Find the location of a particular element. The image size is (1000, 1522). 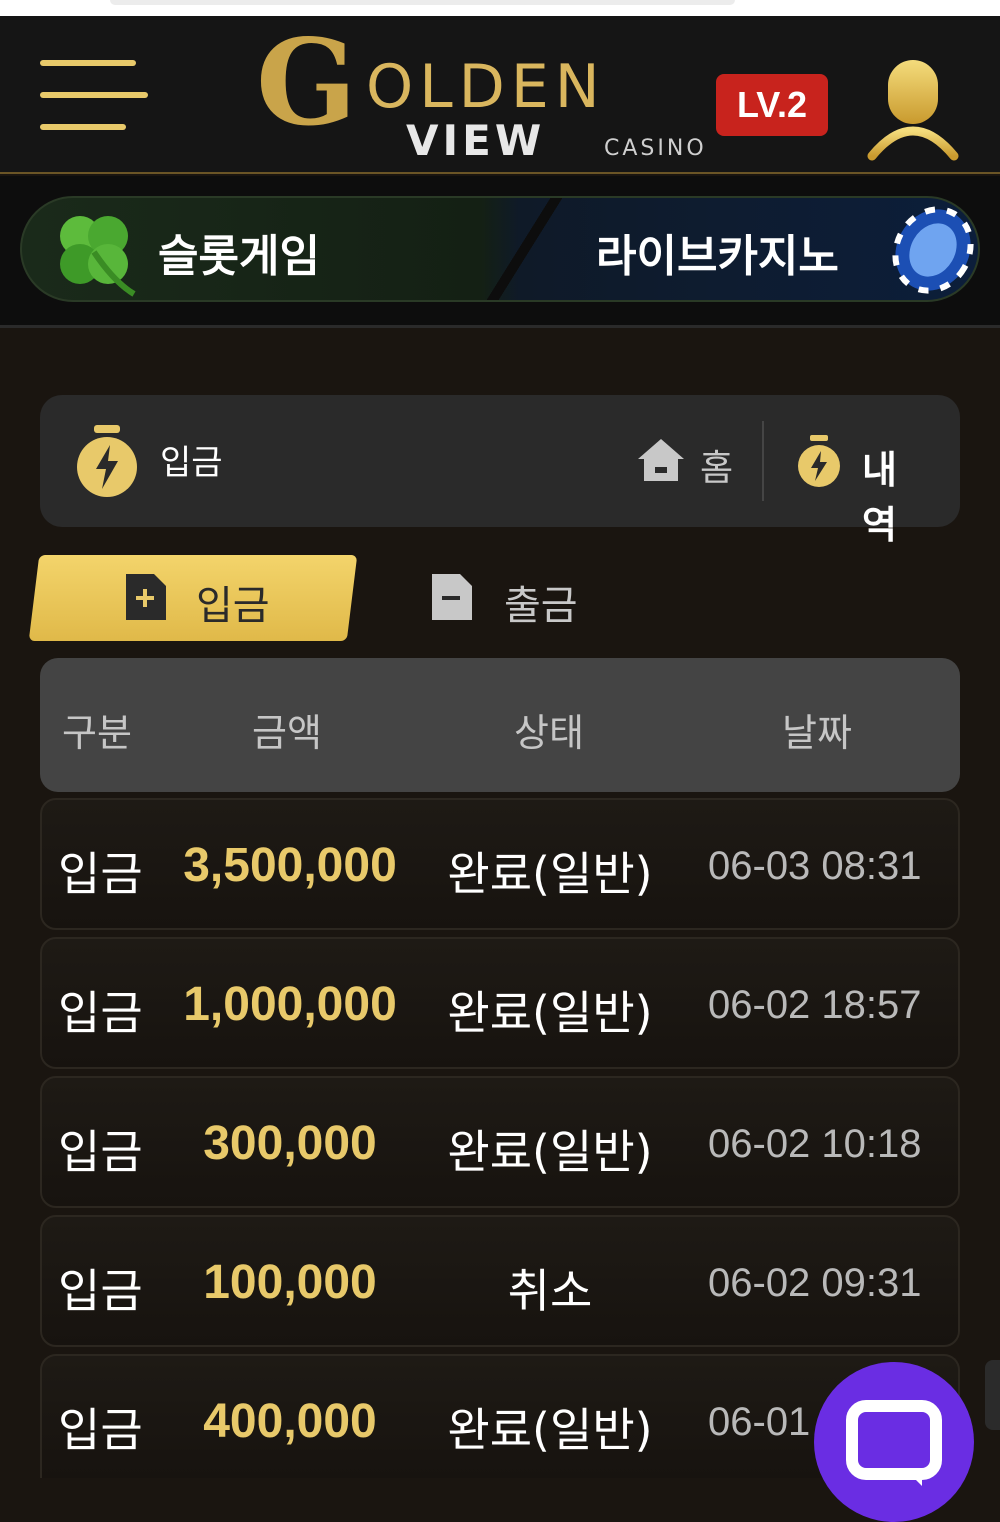

site-logo: G OLDEN VIEW CASINO is located at coordinates (506, 95).